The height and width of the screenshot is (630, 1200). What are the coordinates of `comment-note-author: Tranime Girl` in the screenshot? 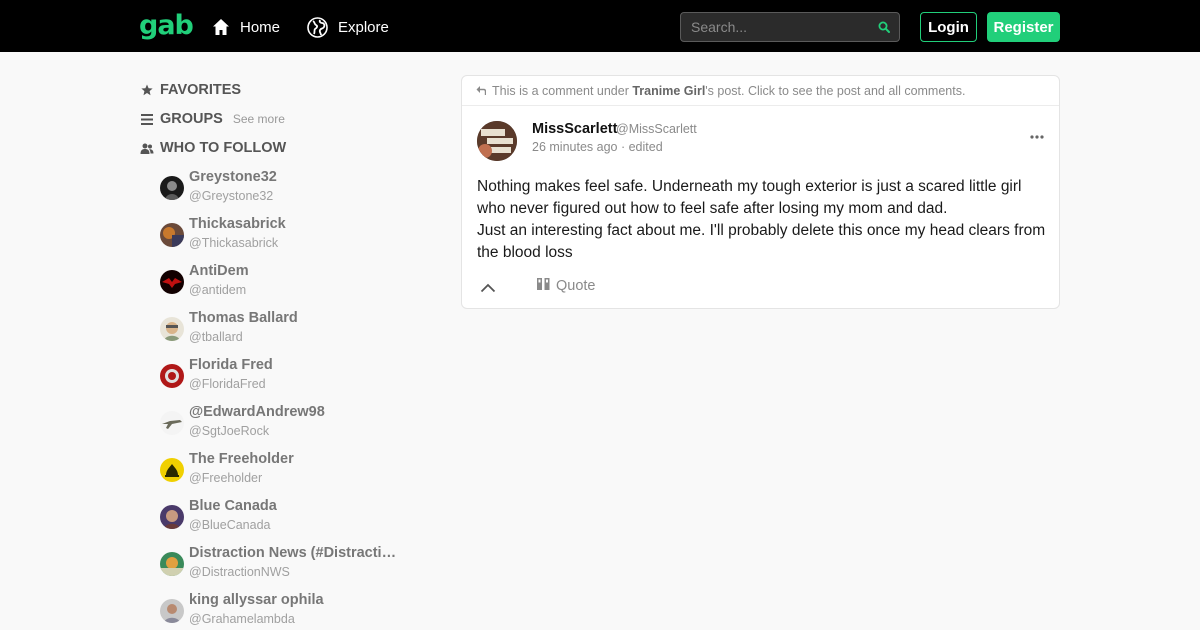 It's located at (668, 91).